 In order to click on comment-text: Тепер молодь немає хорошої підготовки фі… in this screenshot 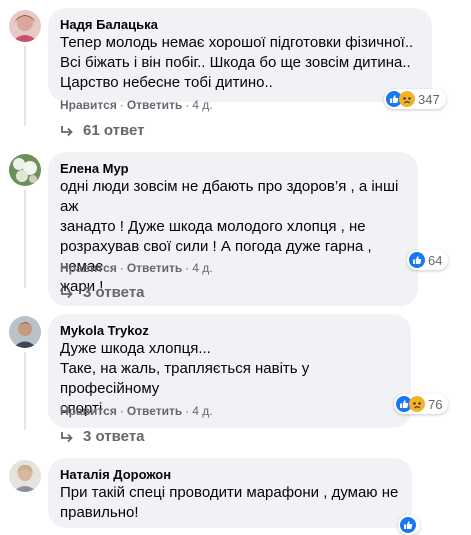, I will do `click(237, 62)`.